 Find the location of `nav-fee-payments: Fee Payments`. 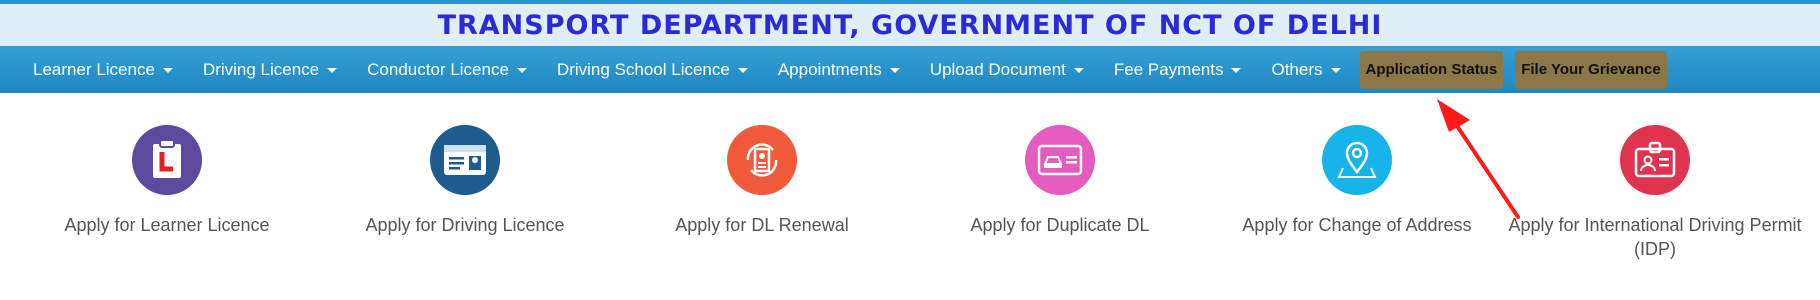

nav-fee-payments: Fee Payments is located at coordinates (1178, 69).